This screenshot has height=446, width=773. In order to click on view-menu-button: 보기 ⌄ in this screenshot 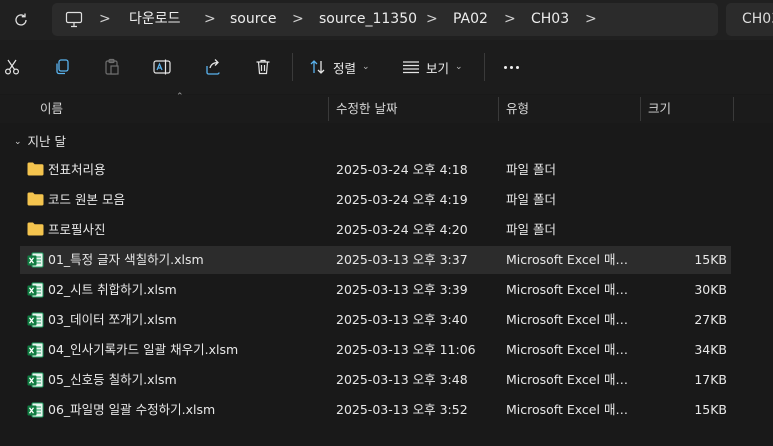, I will do `click(432, 67)`.